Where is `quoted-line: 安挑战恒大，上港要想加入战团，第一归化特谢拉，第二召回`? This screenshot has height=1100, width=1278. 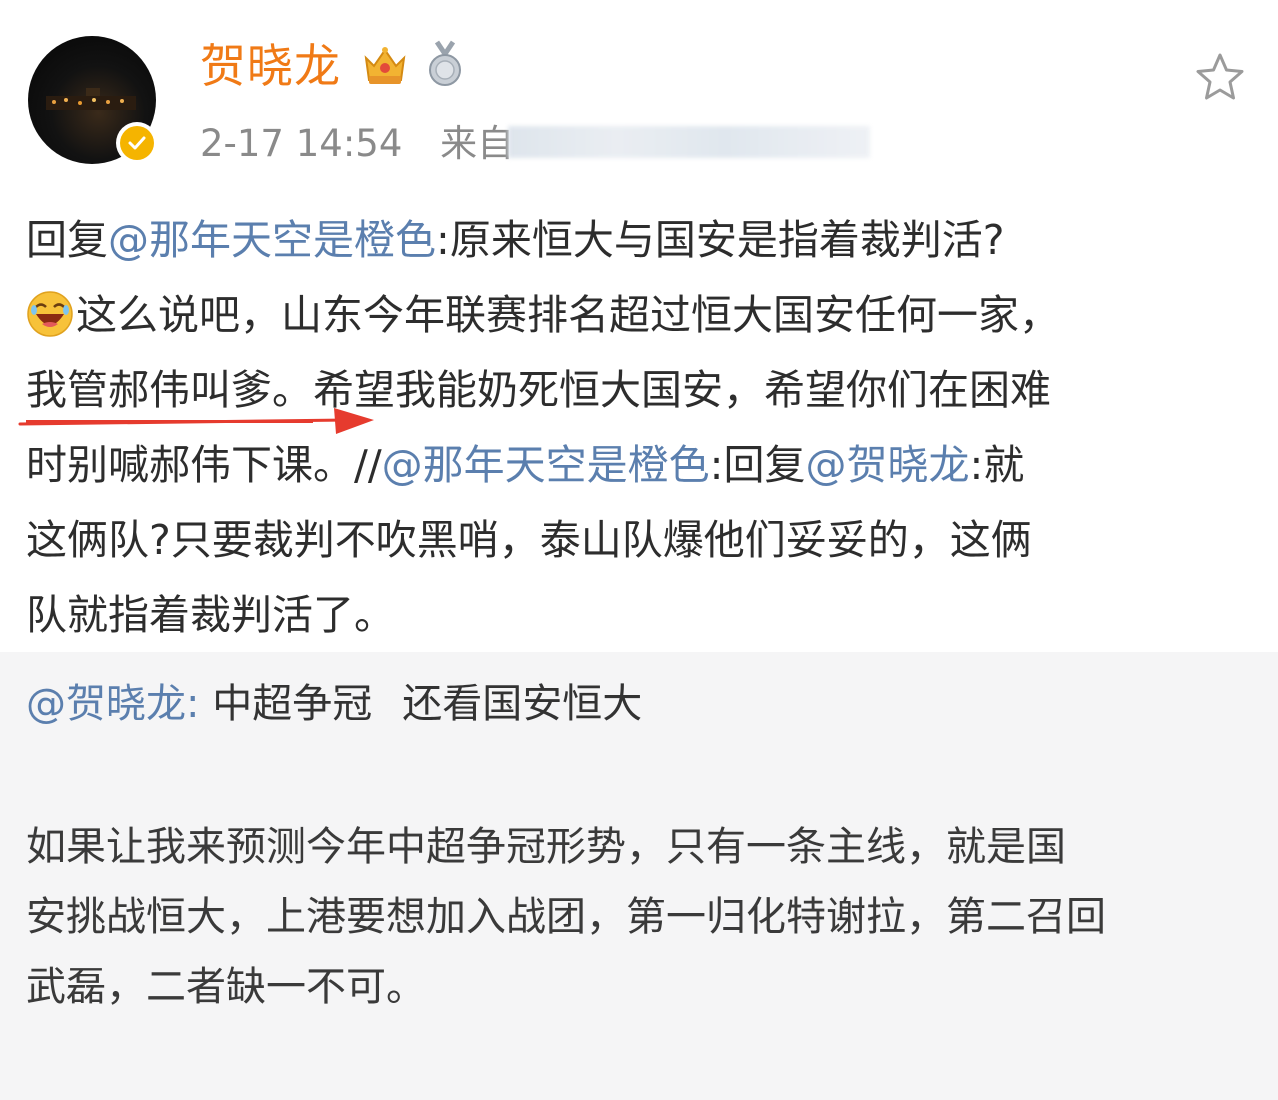 quoted-line: 安挑战恒大，上港要想加入战团，第一归化特谢拉，第二召回 is located at coordinates (566, 917).